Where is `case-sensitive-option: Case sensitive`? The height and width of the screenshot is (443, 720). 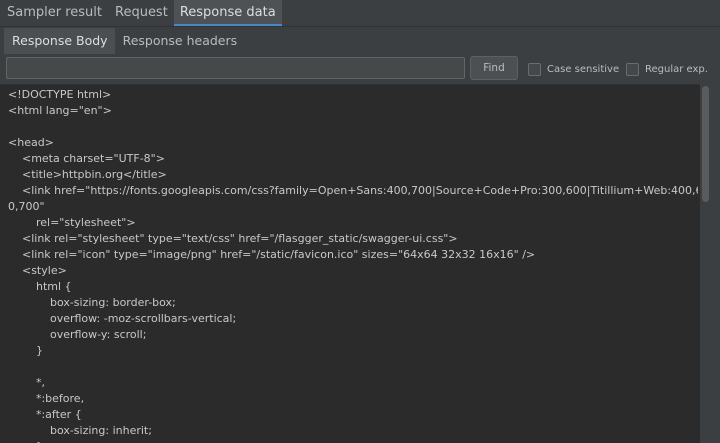 case-sensitive-option: Case sensitive is located at coordinates (573, 69).